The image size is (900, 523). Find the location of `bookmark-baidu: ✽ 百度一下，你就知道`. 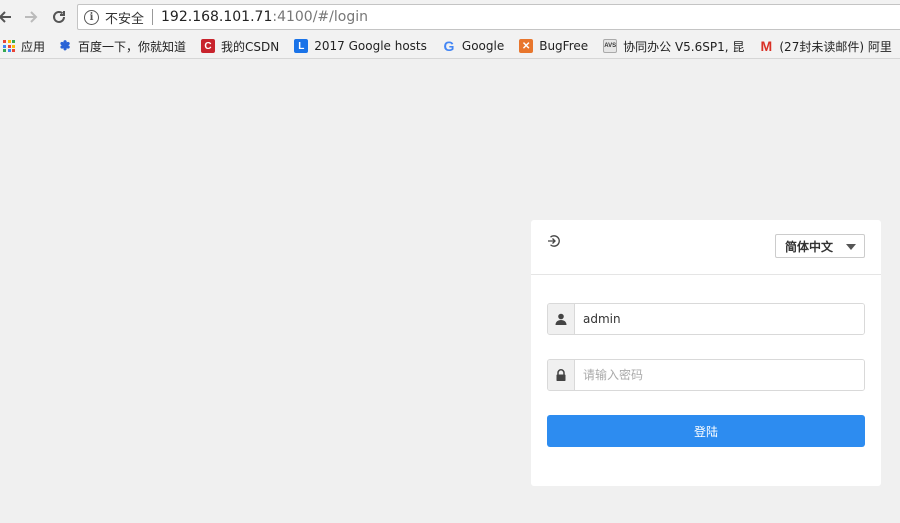

bookmark-baidu: ✽ 百度一下，你就知道 is located at coordinates (122, 46).